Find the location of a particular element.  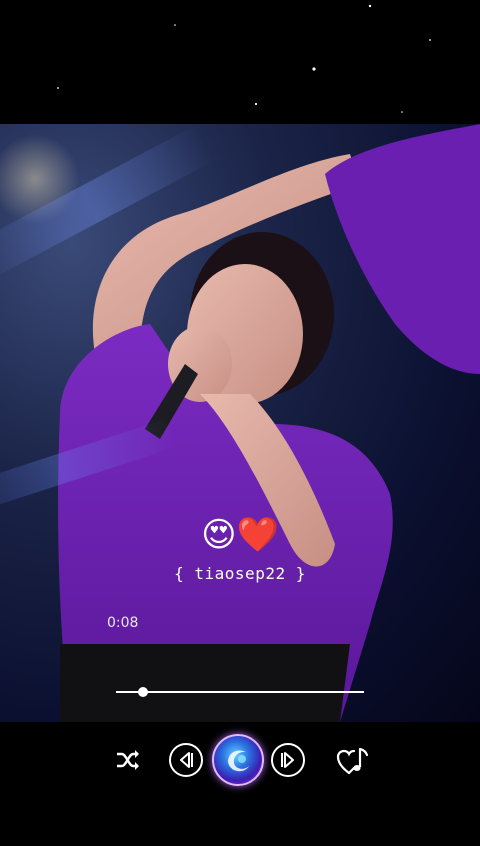

play-pause-orb-icon is located at coordinates (238, 761).